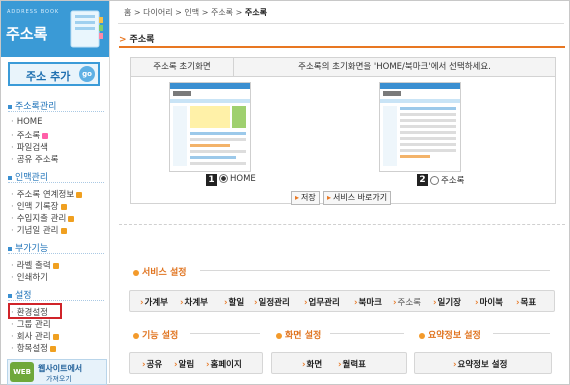  I want to click on option-number-badge: 1, so click(211, 180).